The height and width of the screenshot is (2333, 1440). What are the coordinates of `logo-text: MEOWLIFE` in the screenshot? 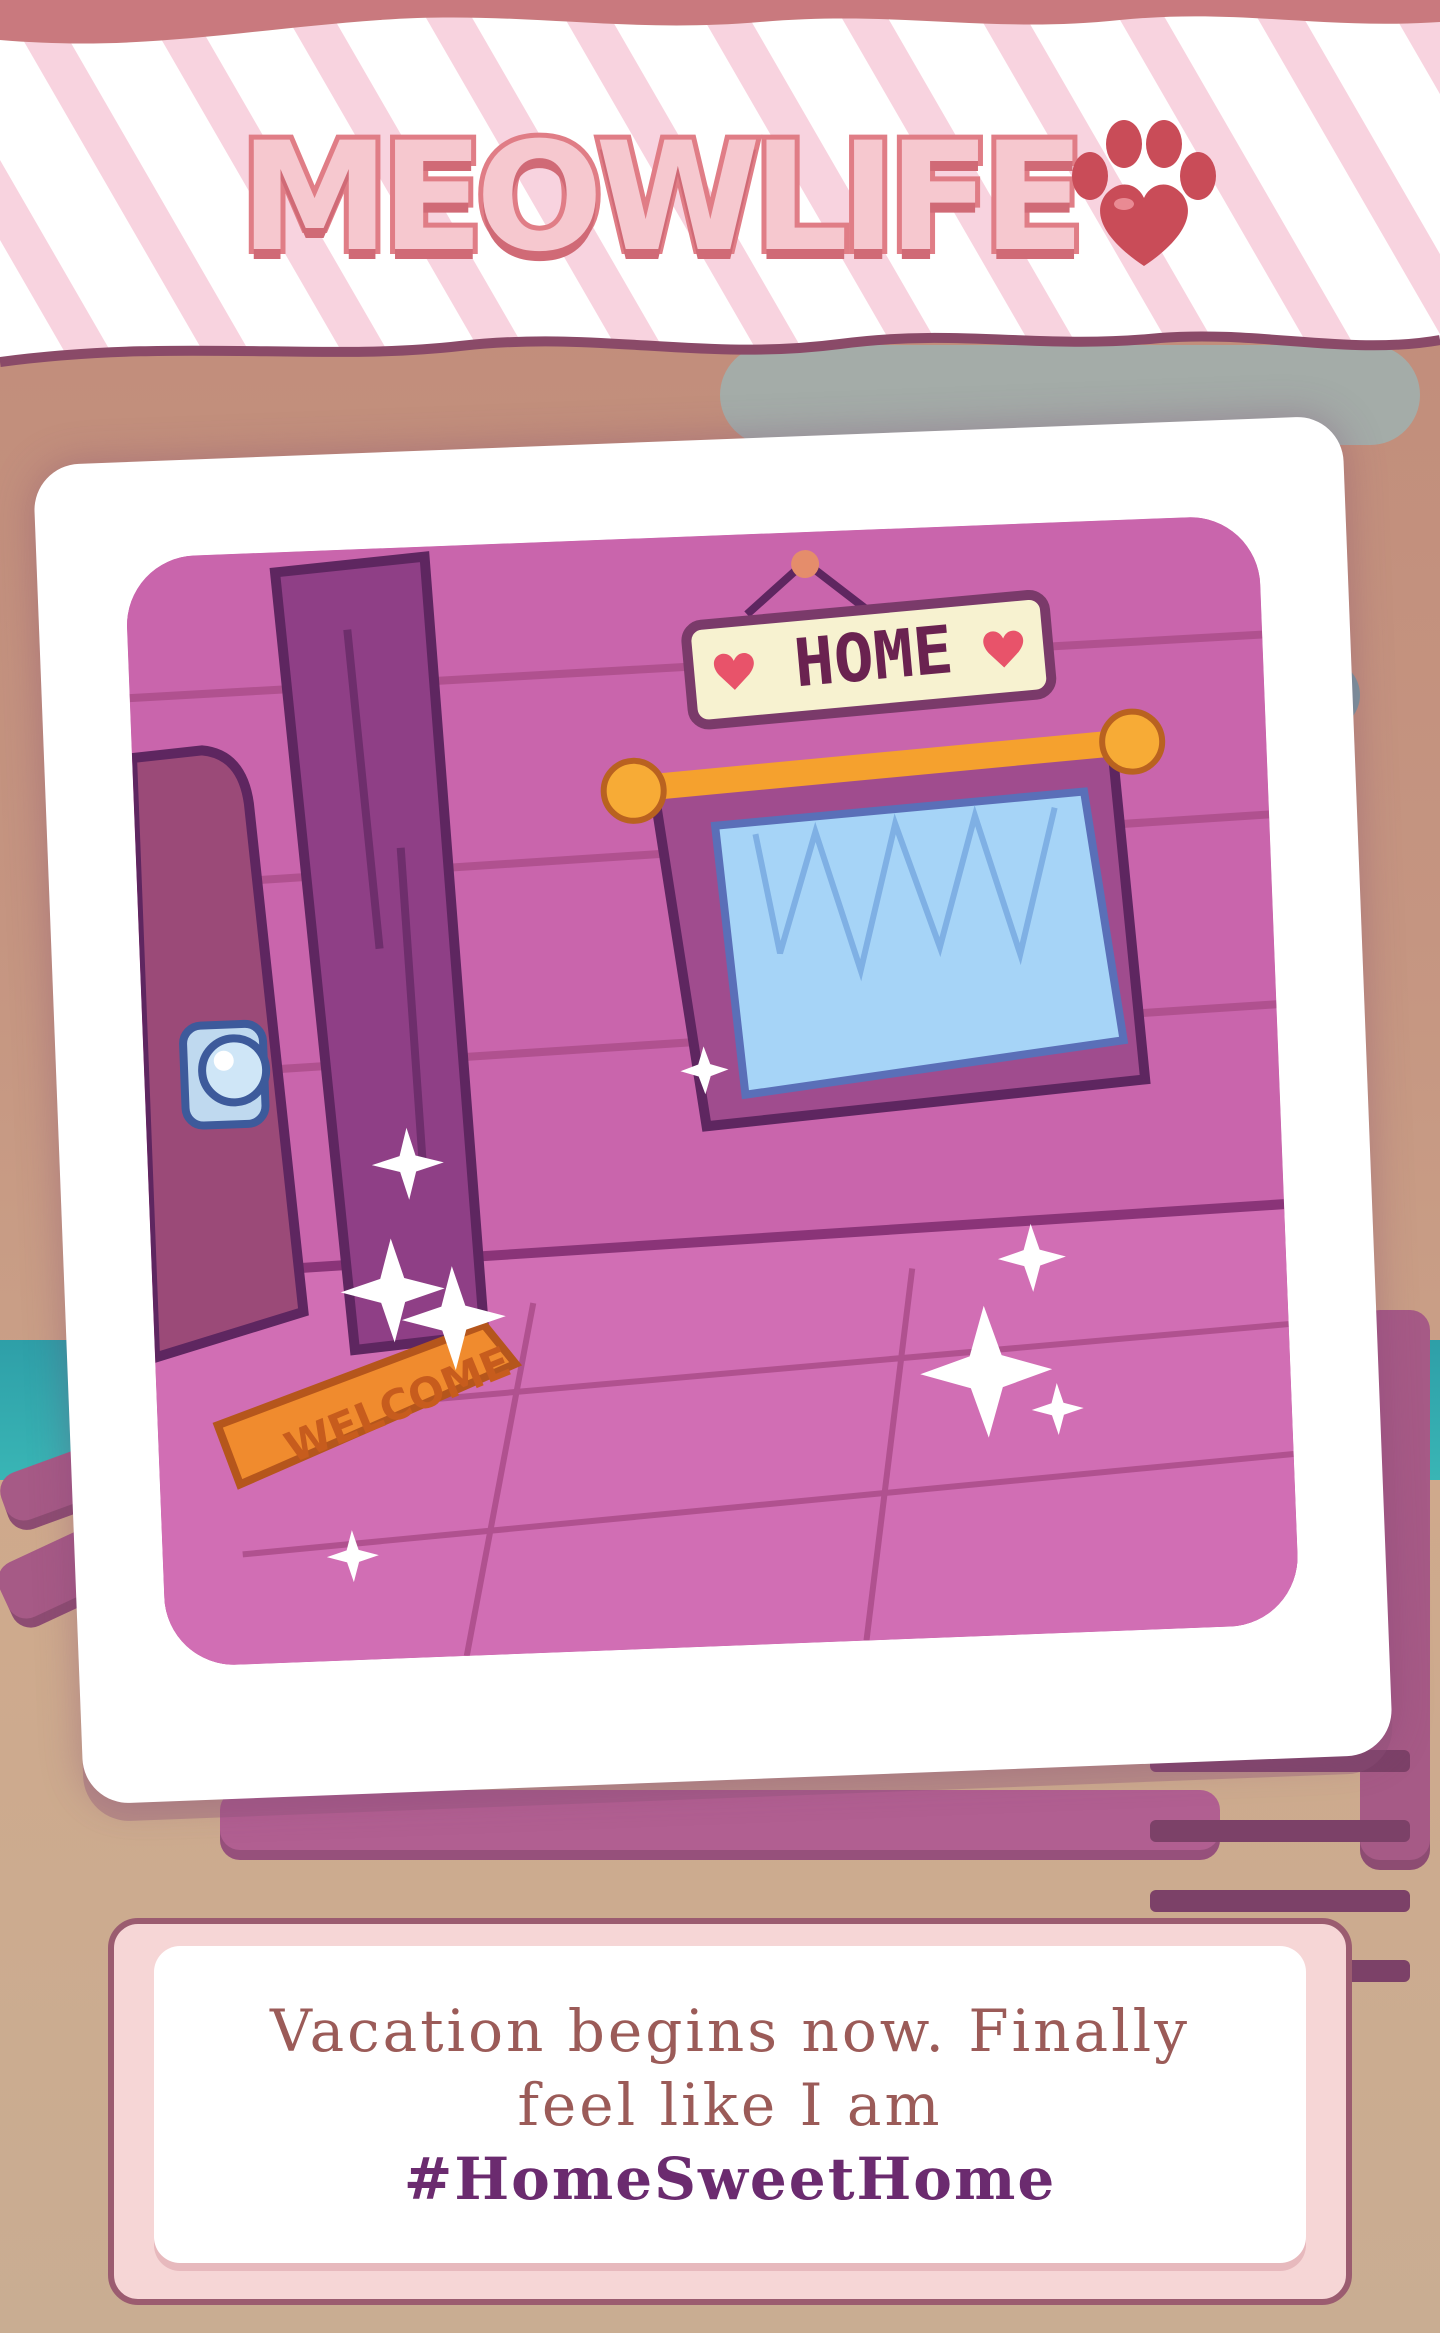 It's located at (662, 198).